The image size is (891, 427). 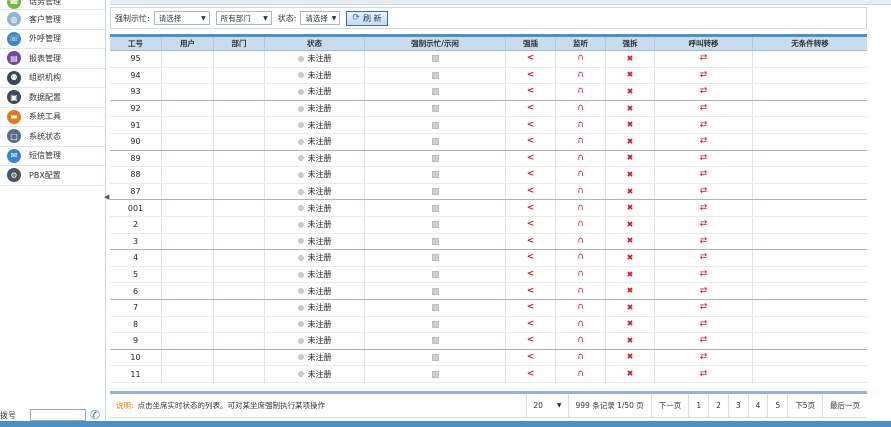 What do you see at coordinates (52, 39) in the screenshot?
I see `sidebar-item: ☏ 外呼管理` at bounding box center [52, 39].